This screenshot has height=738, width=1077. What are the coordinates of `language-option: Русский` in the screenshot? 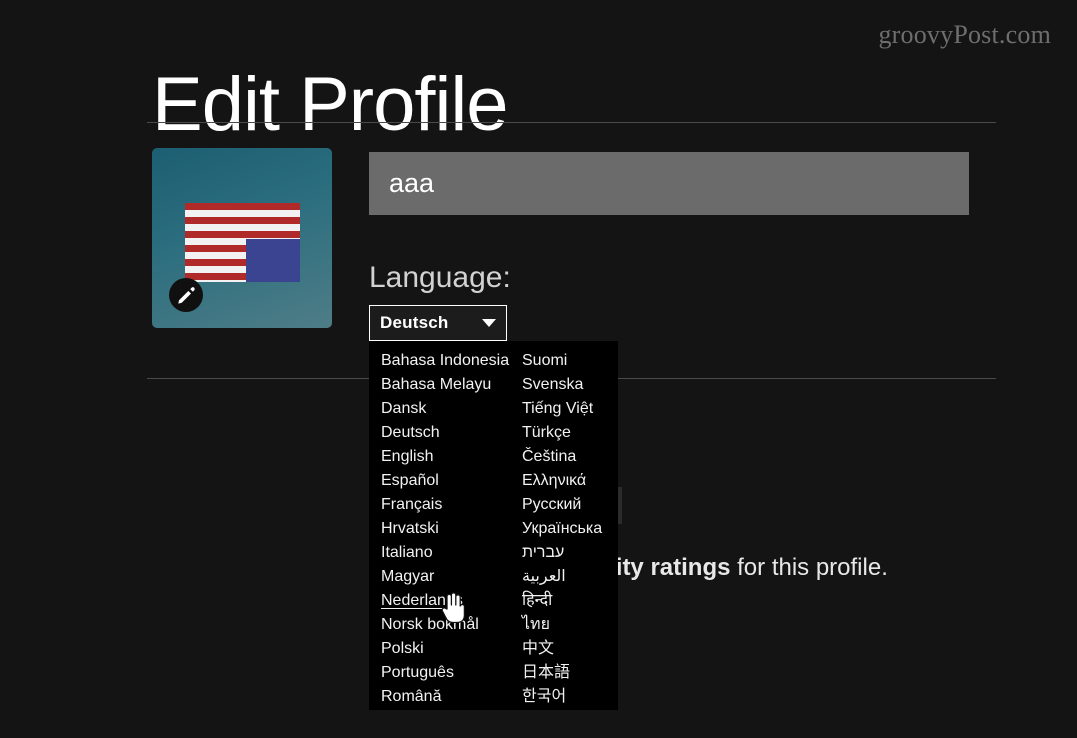 It's located at (570, 505).